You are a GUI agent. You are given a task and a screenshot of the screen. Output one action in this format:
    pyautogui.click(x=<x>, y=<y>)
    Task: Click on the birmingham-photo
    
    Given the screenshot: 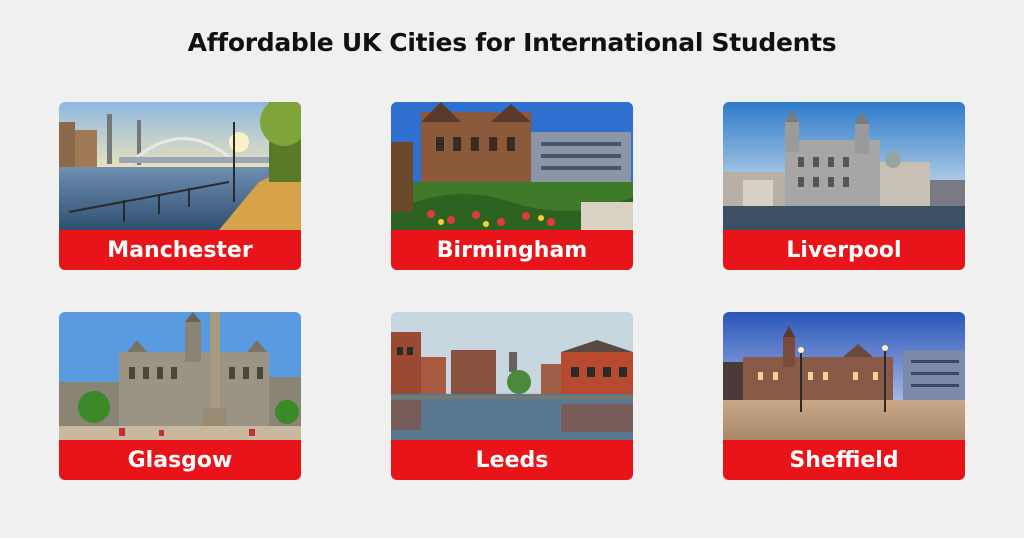 What is the action you would take?
    pyautogui.click(x=512, y=166)
    